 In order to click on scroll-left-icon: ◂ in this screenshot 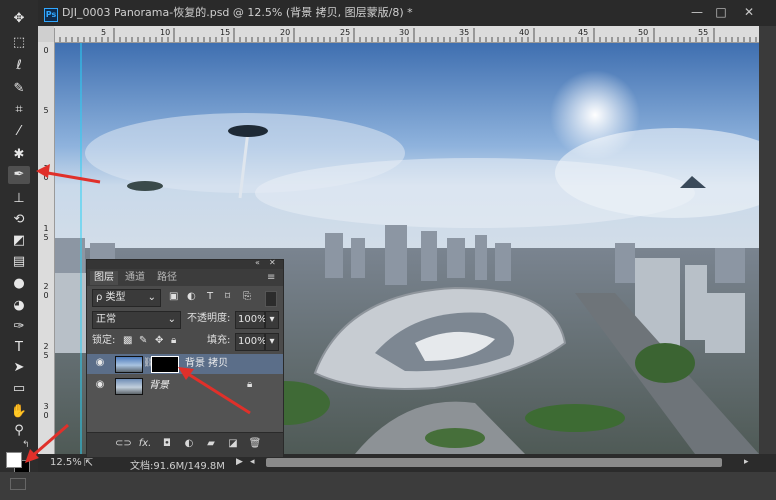, I will do `click(252, 462)`.